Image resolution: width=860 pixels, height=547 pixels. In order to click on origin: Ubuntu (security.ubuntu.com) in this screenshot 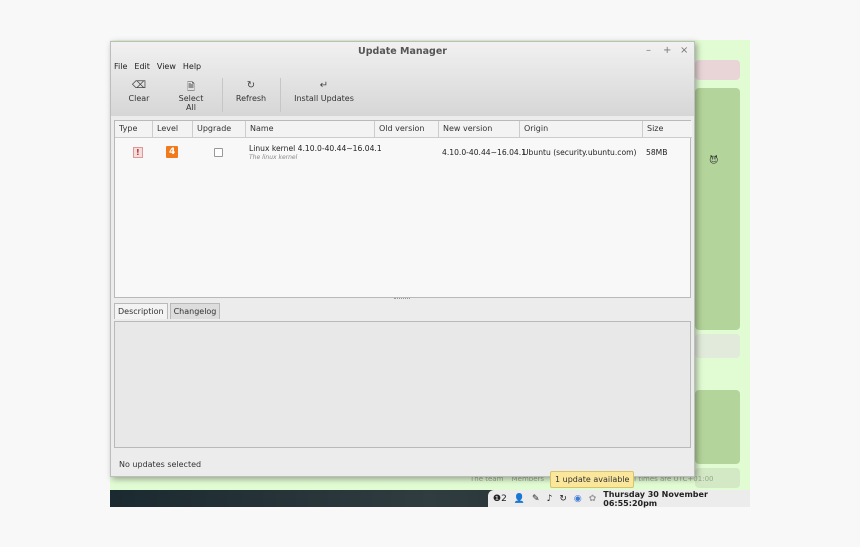, I will do `click(580, 152)`.